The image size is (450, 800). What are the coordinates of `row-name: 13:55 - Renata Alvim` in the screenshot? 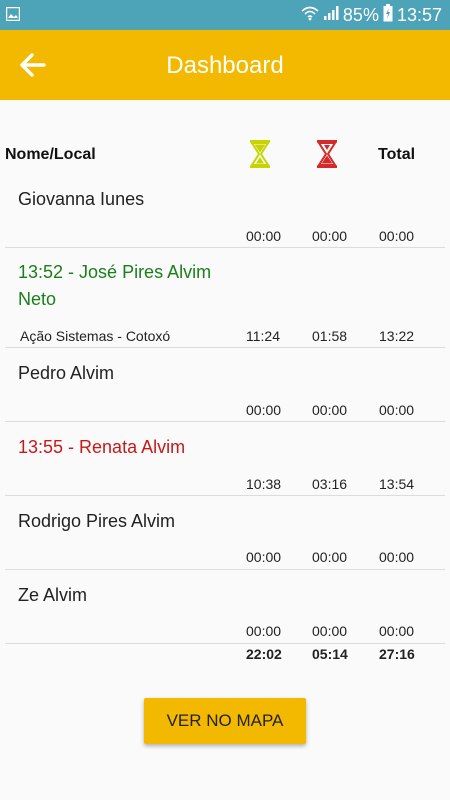 It's located at (102, 447).